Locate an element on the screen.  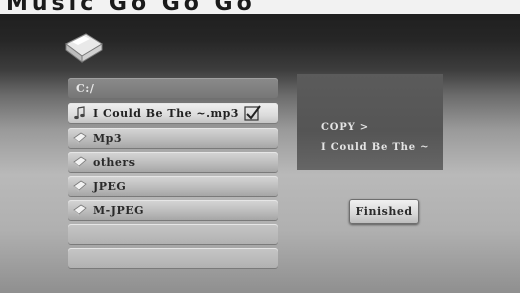
list-item-label: M-JPEG is located at coordinates (118, 210).